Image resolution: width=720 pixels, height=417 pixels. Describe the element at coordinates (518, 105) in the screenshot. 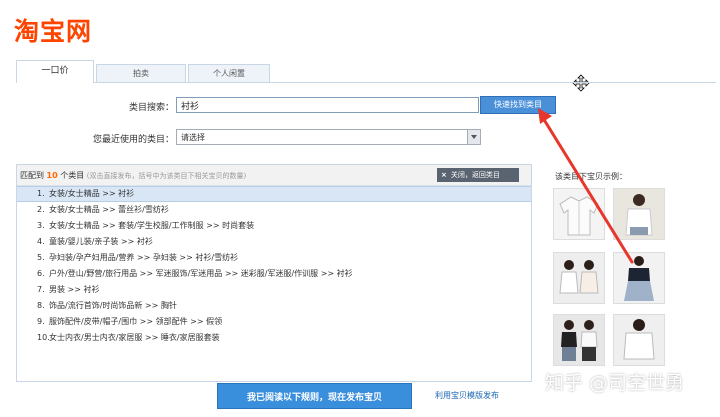

I see `quick-find-category-button: 快速找到类目` at that location.